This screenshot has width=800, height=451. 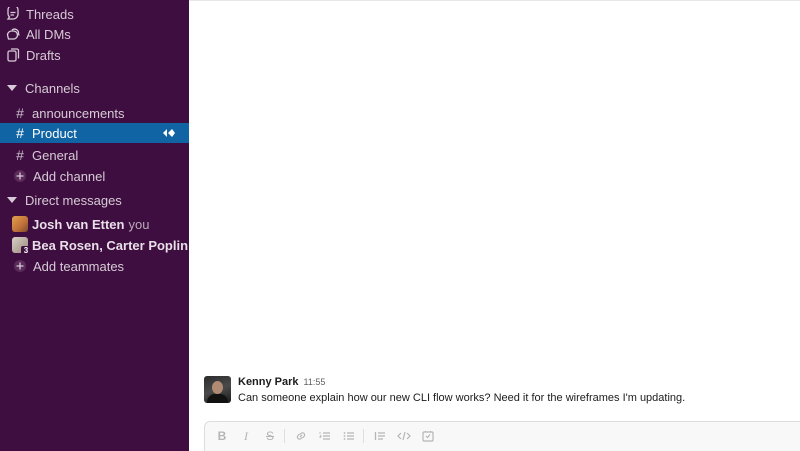 What do you see at coordinates (94, 133) in the screenshot?
I see `sidebar-item-channel-product: # Product` at bounding box center [94, 133].